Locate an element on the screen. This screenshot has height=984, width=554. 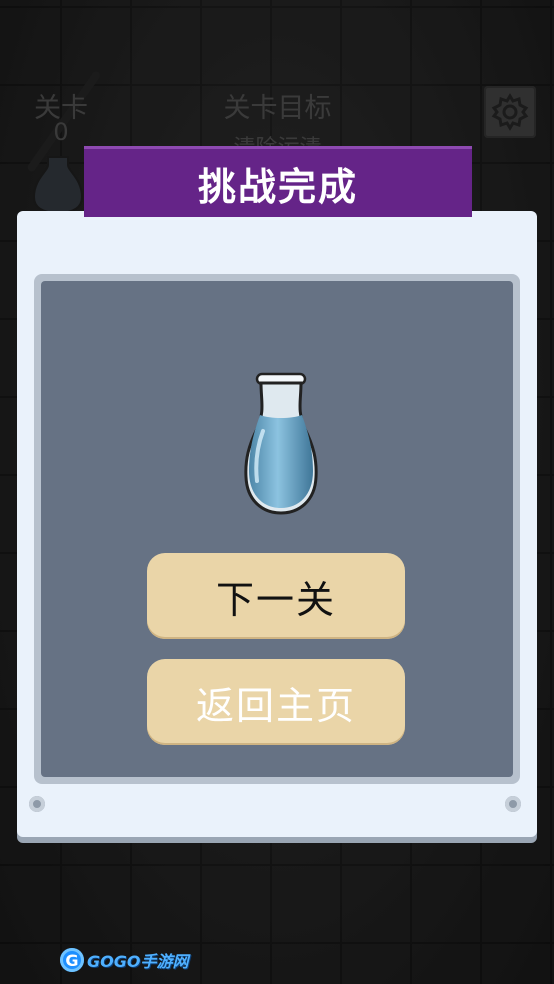
watermark: G GOGO手游网 is located at coordinates (124, 960).